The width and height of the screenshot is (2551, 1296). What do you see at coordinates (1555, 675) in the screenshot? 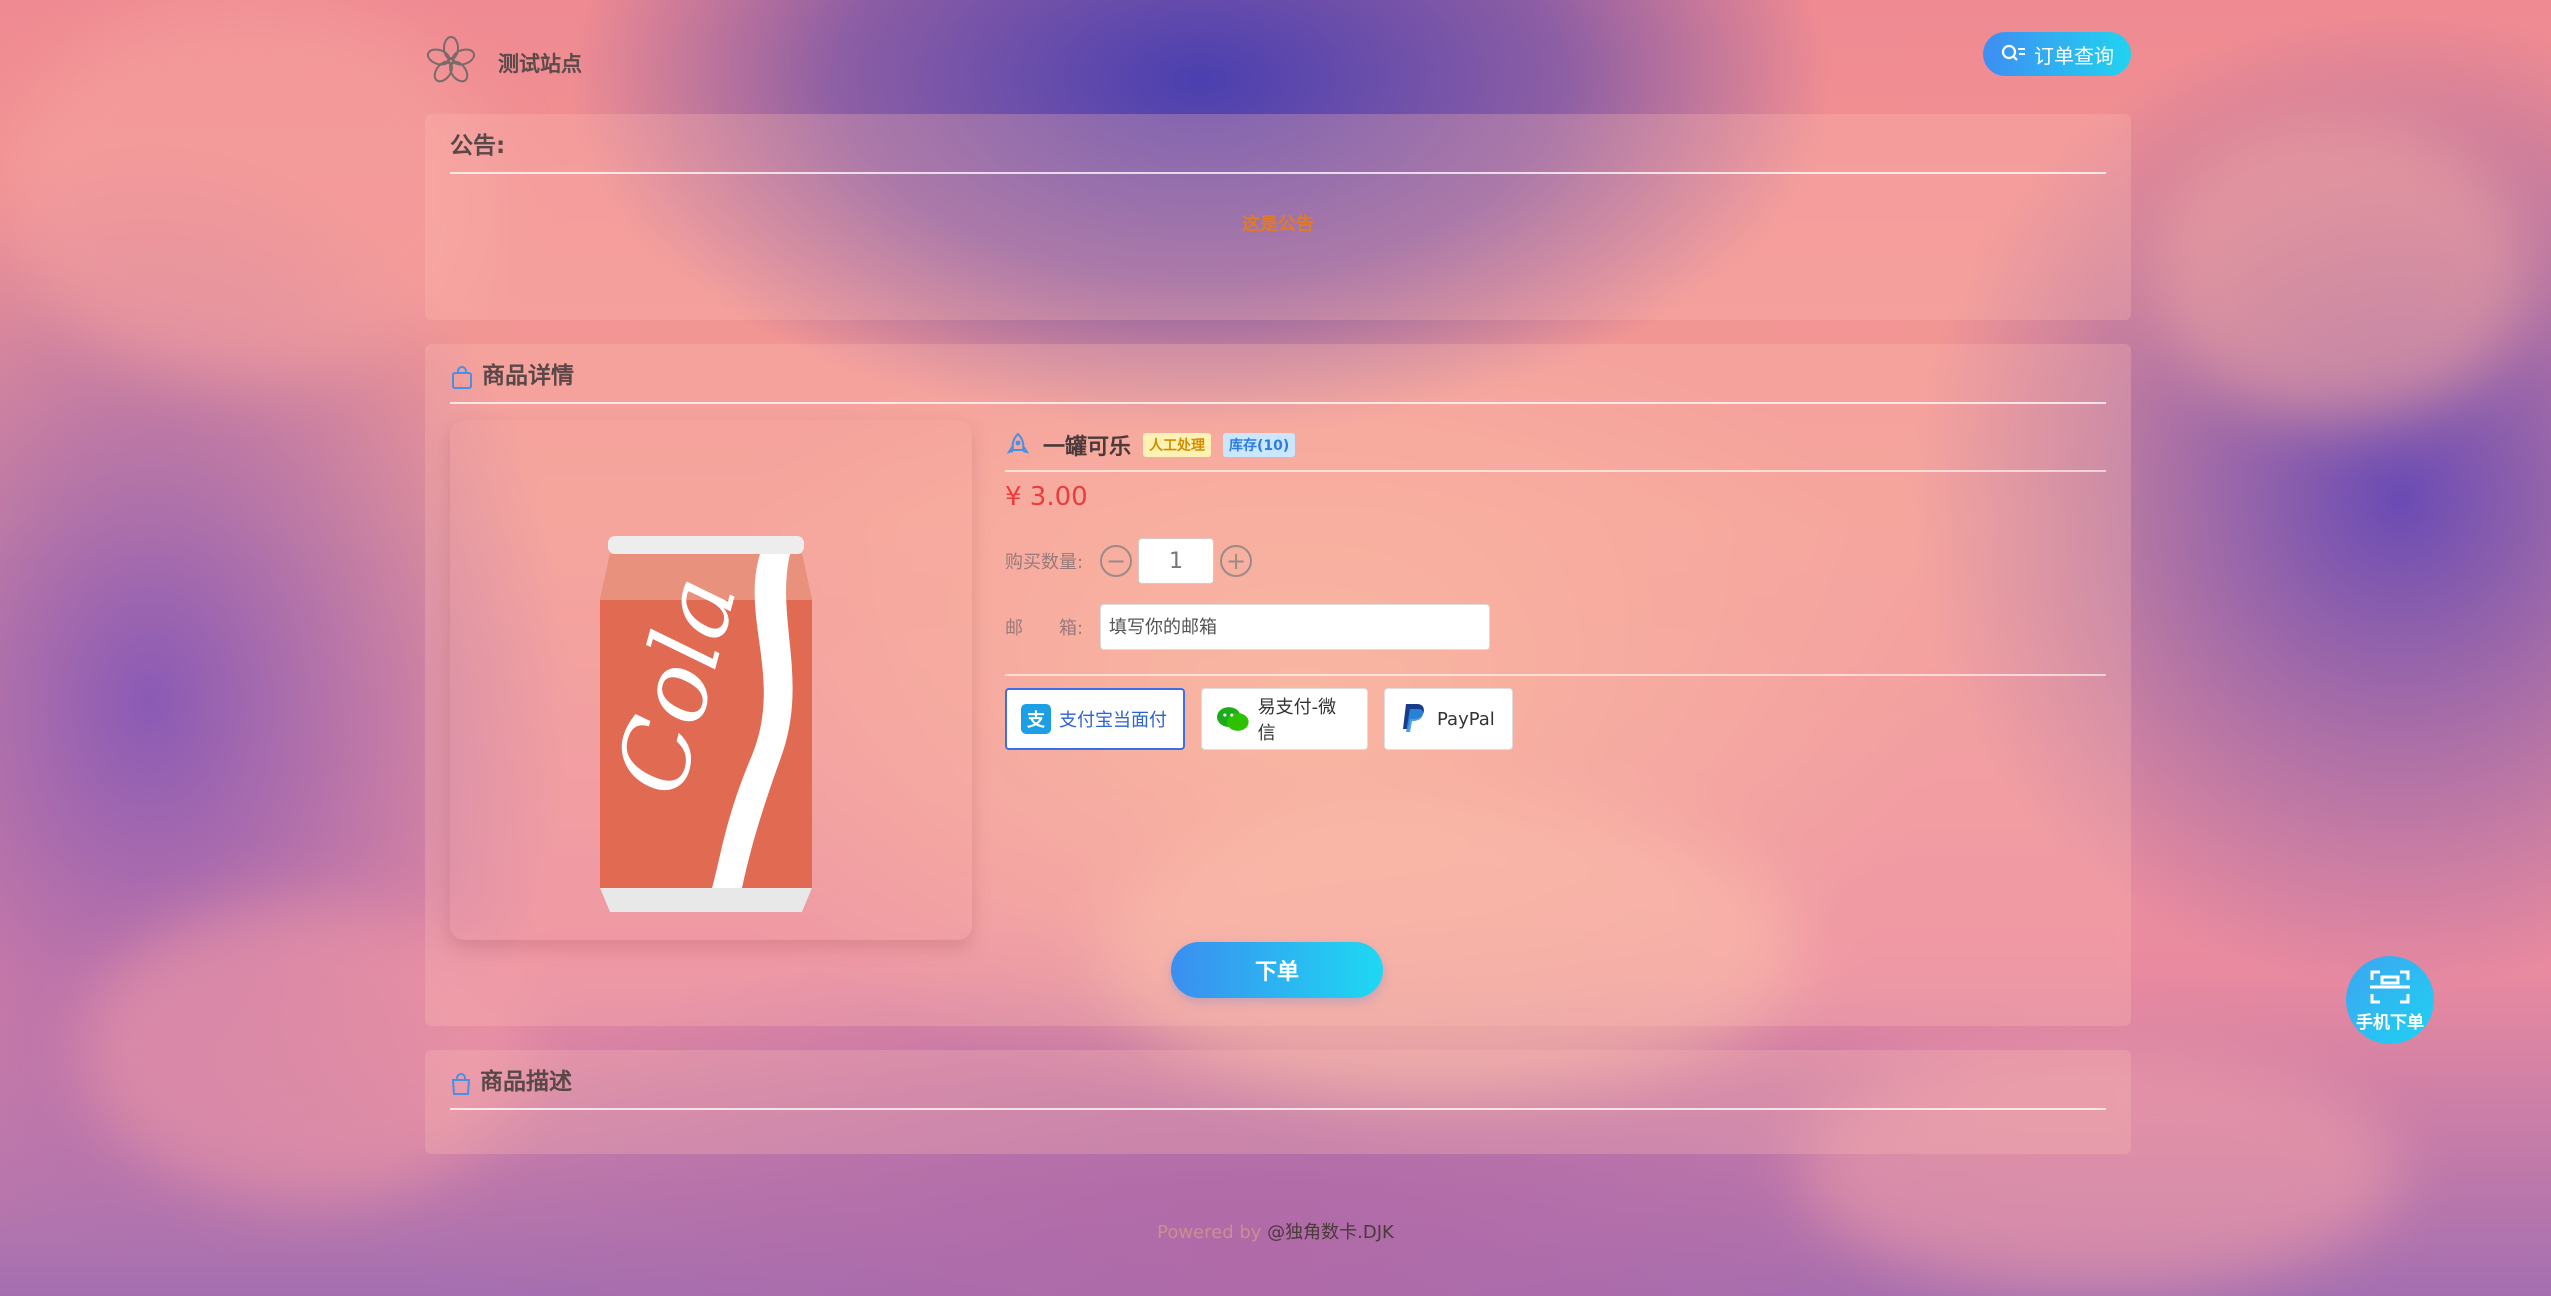
I see `divider` at bounding box center [1555, 675].